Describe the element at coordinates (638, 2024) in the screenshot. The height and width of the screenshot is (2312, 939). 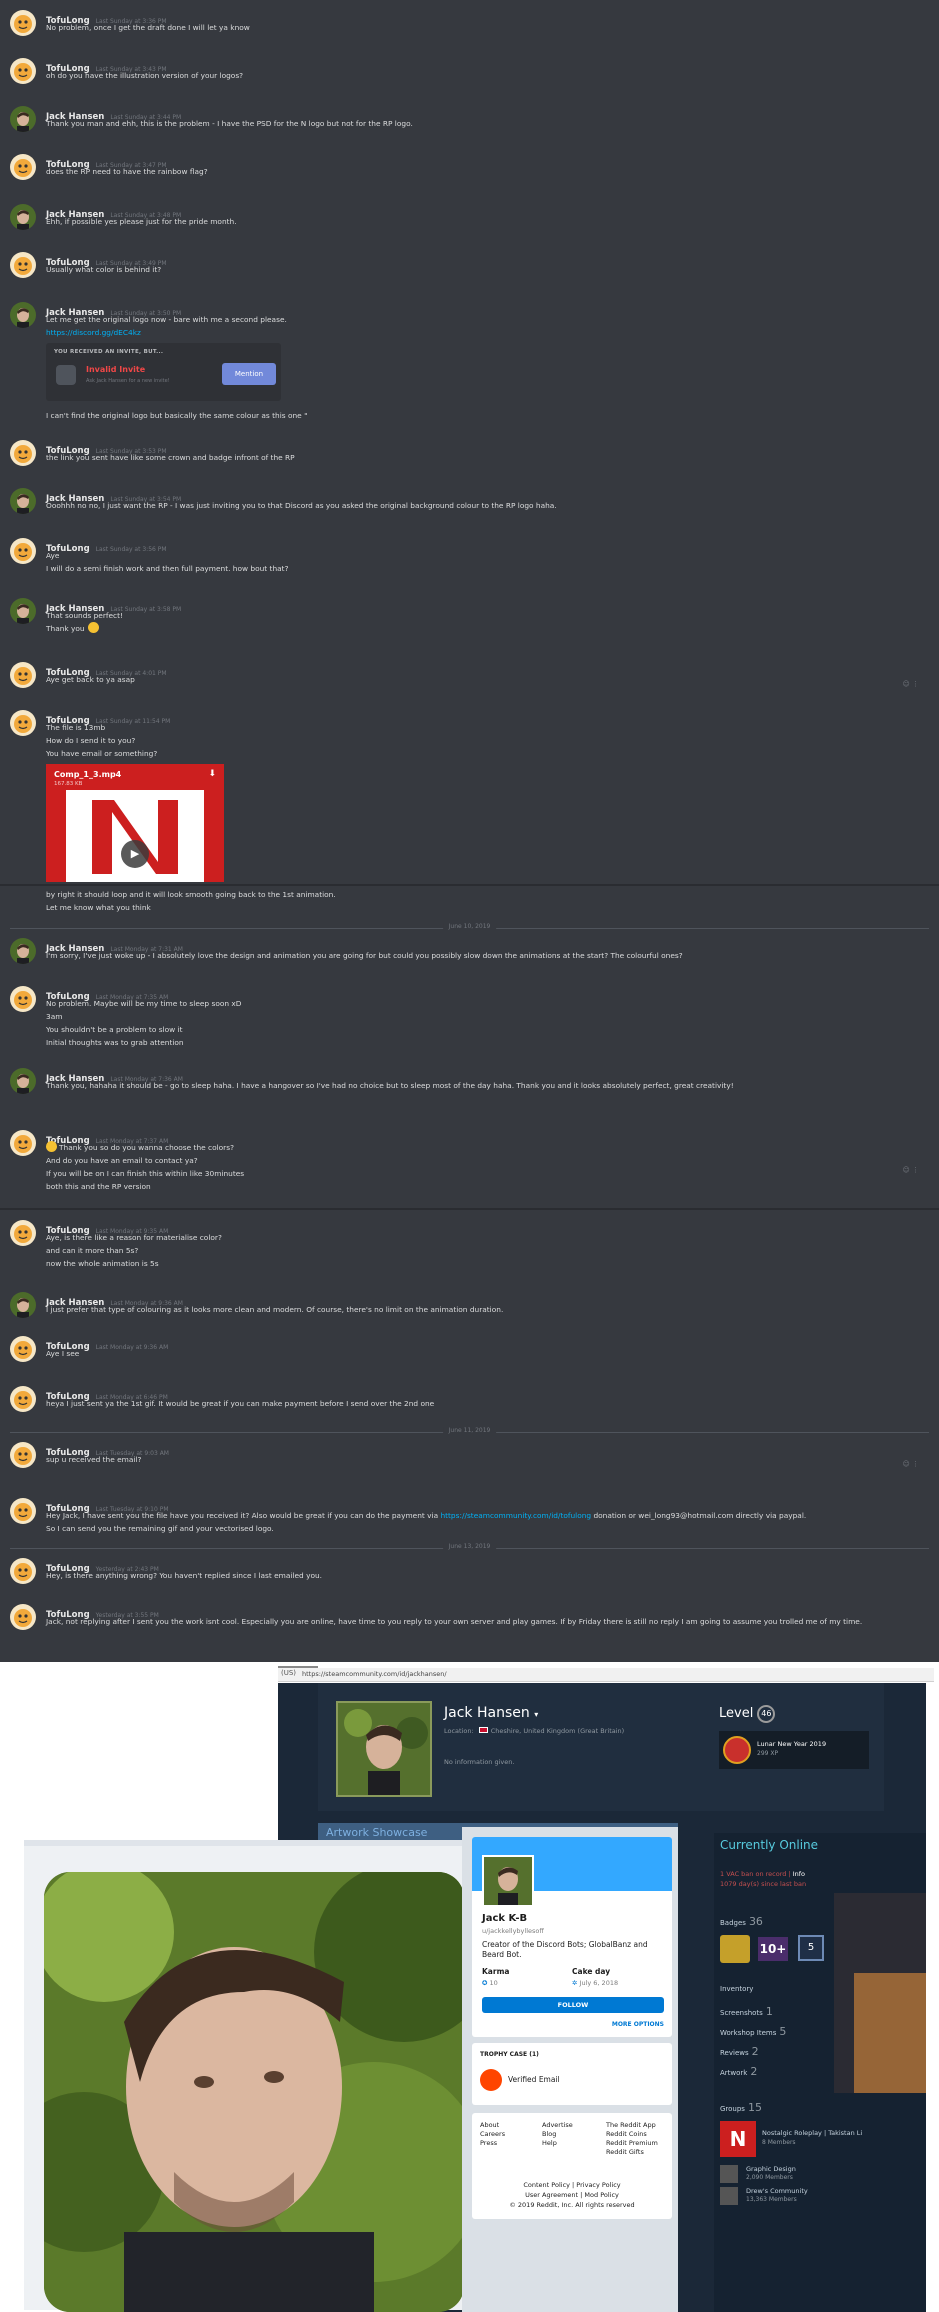
I see `more-options-link: MORE OPTIONS` at that location.